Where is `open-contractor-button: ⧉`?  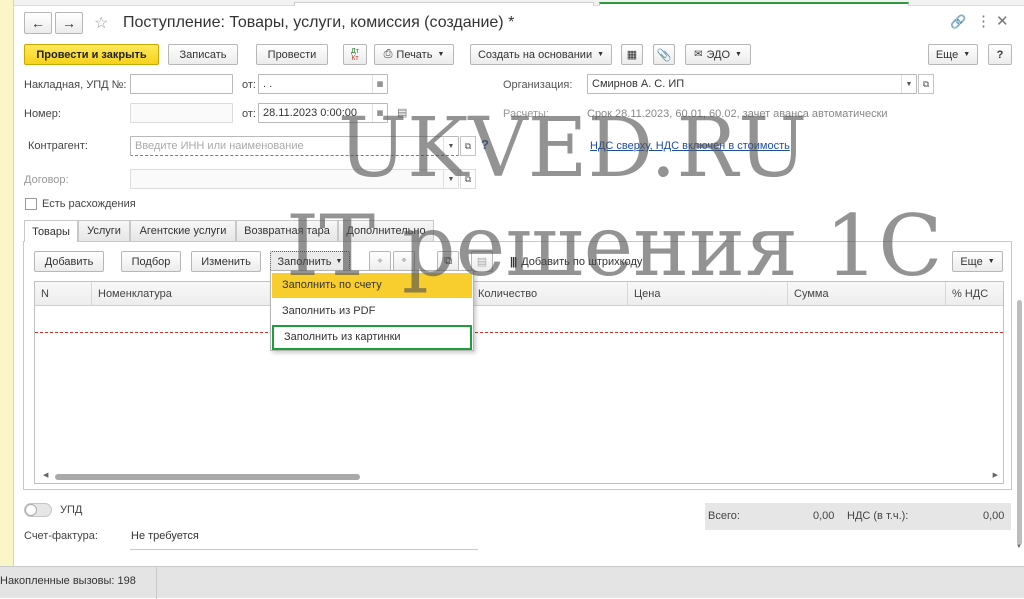 open-contractor-button: ⧉ is located at coordinates (468, 146).